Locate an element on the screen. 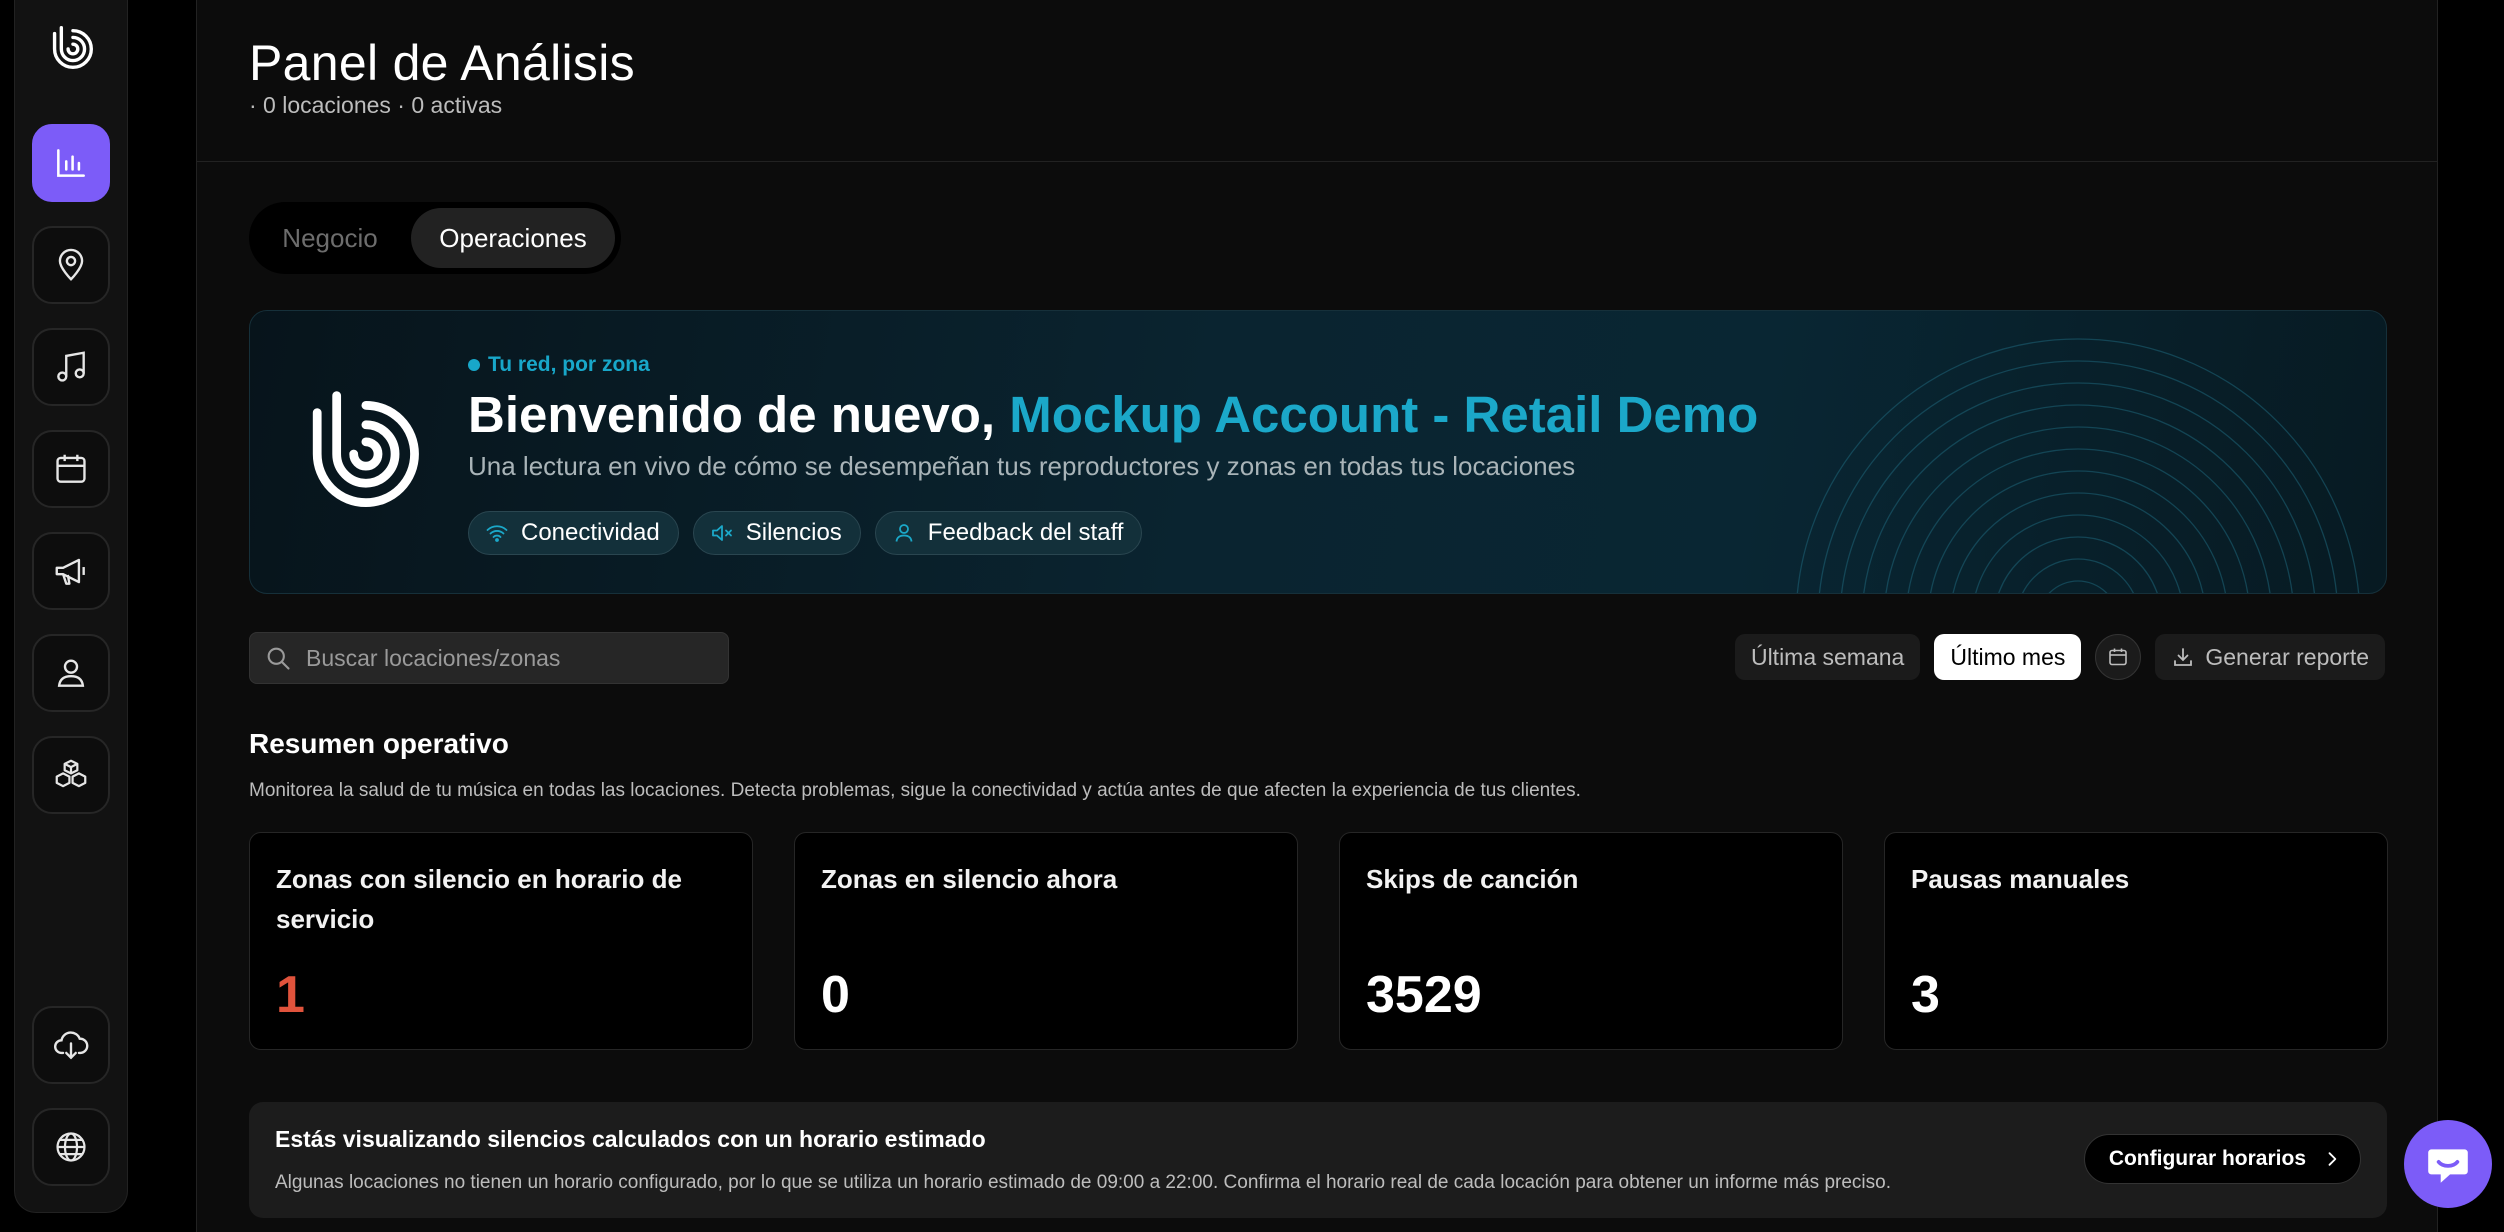  search-box is located at coordinates (489, 658).